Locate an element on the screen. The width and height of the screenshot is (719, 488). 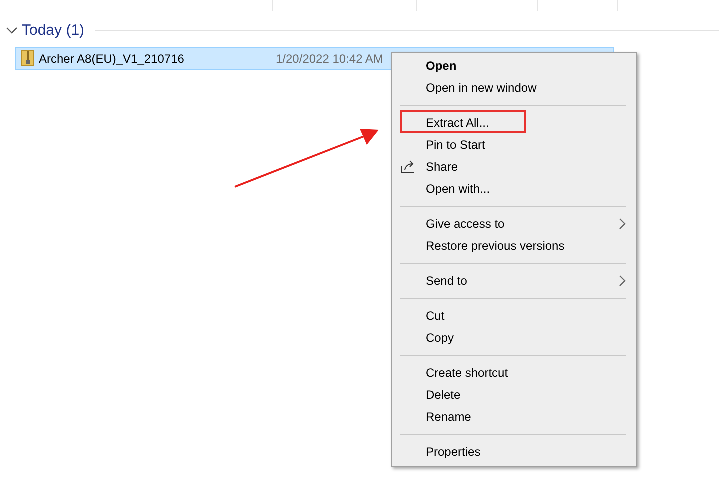
menu-item: Share is located at coordinates (442, 167).